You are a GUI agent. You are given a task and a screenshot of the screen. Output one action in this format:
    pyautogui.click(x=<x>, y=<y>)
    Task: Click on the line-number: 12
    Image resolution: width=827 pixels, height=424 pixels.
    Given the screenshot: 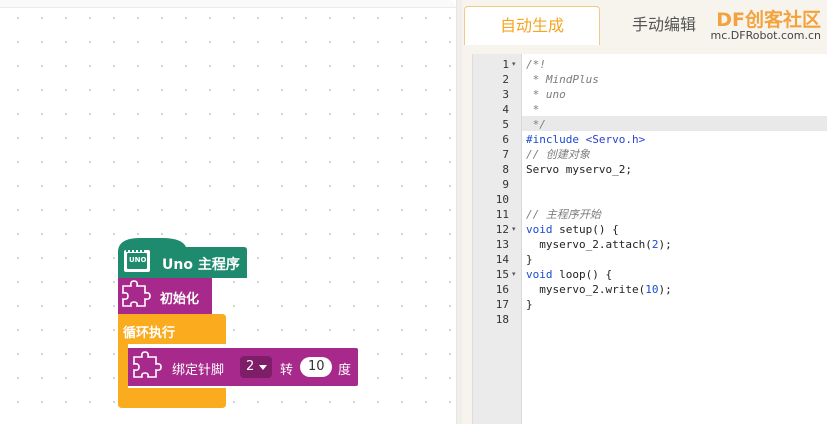 What is the action you would take?
    pyautogui.click(x=502, y=229)
    